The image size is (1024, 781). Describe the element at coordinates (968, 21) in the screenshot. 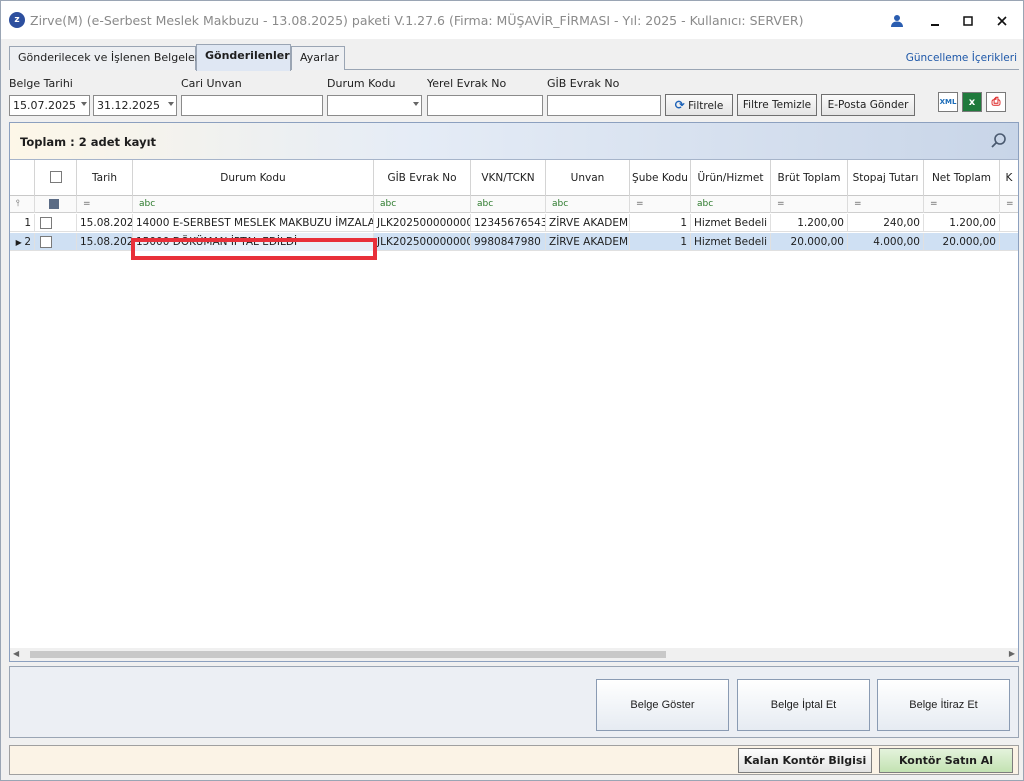

I see `maximize-icon` at that location.